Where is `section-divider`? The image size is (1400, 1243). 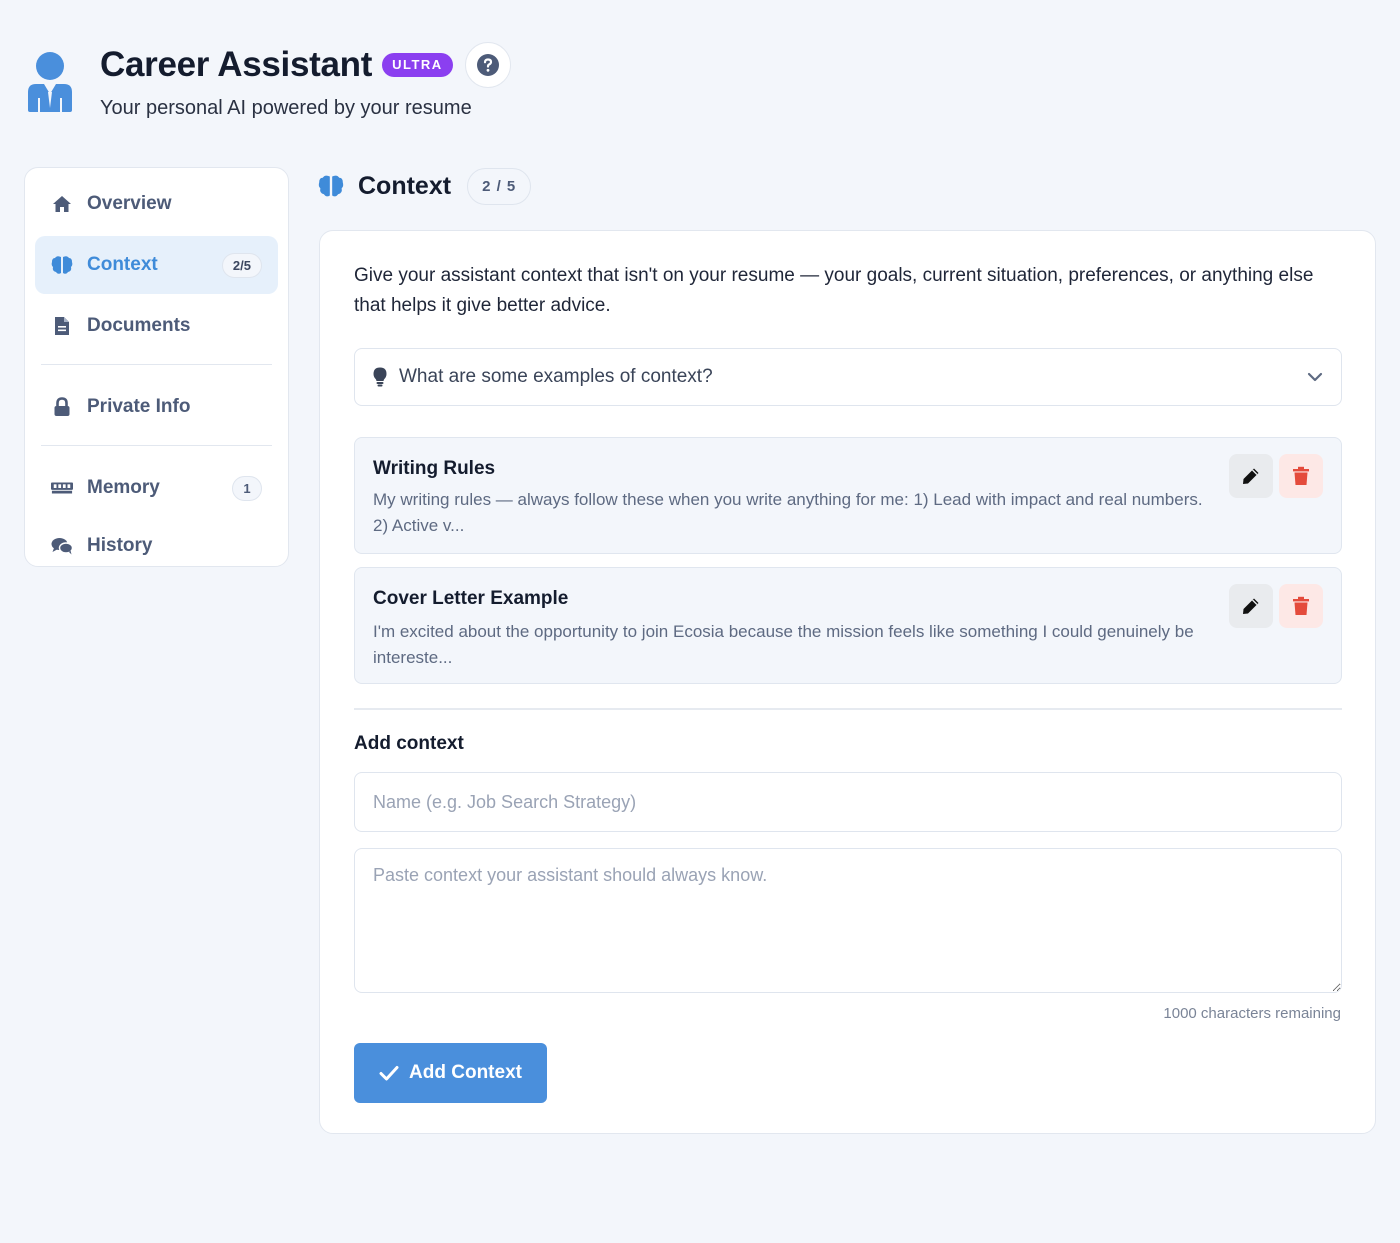 section-divider is located at coordinates (848, 709).